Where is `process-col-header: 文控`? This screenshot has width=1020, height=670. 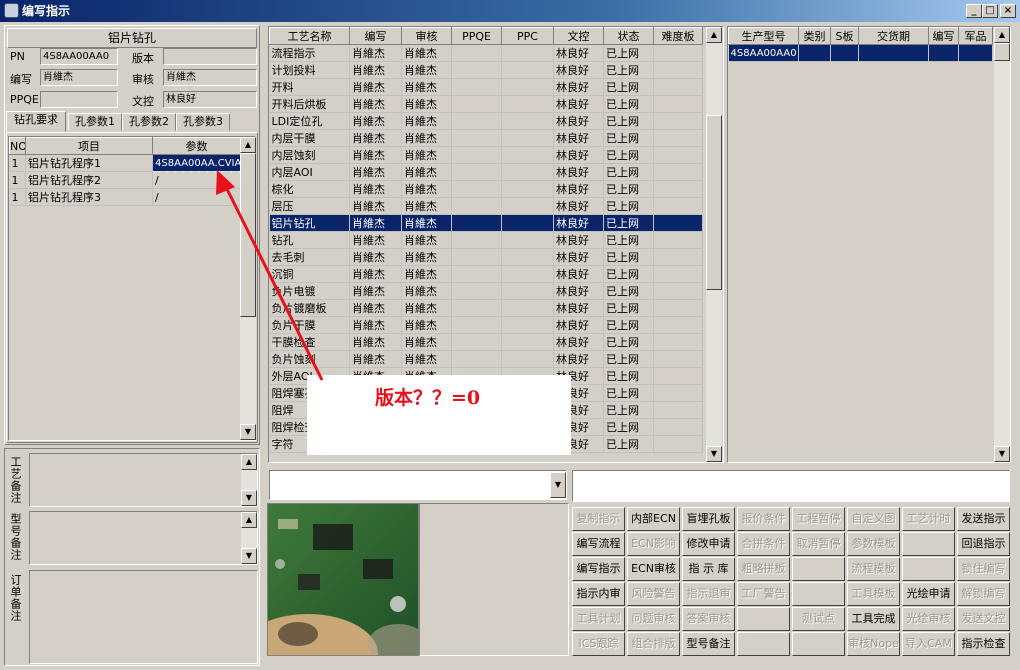 process-col-header: 文控 is located at coordinates (578, 36).